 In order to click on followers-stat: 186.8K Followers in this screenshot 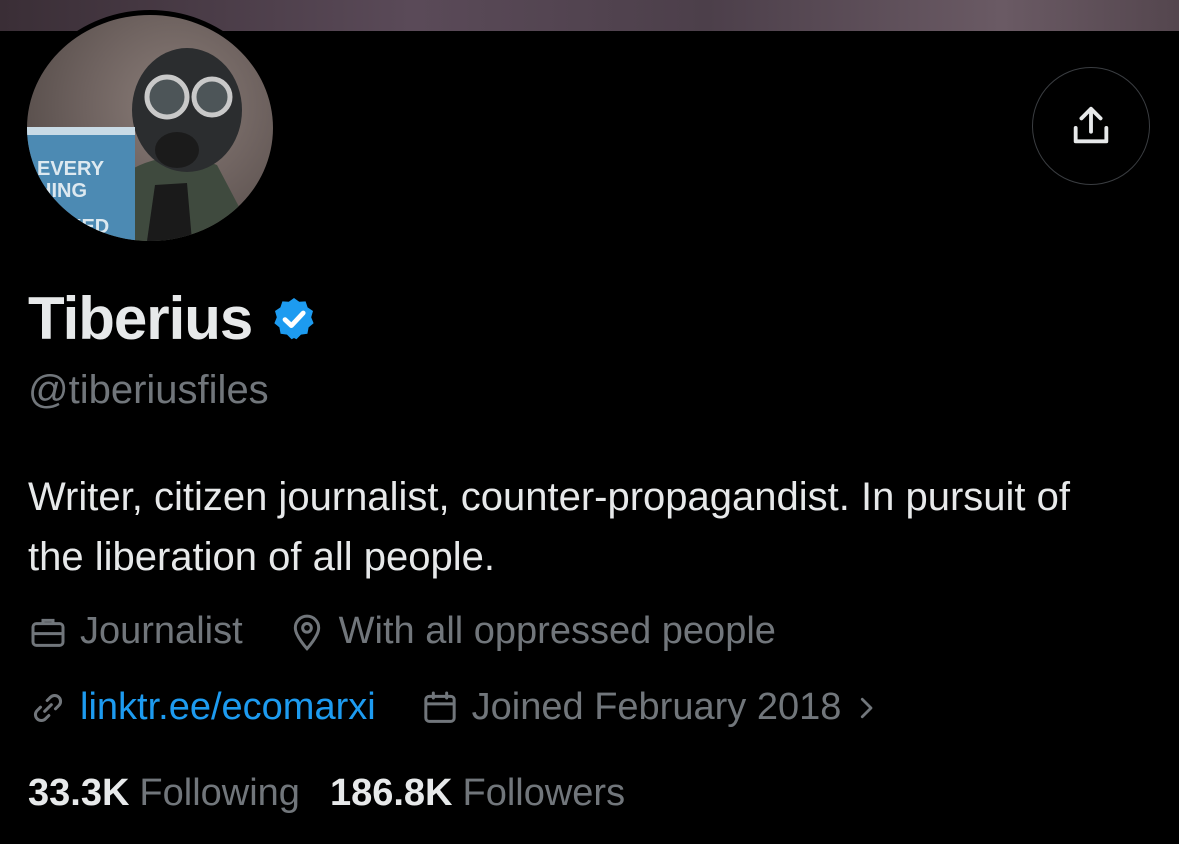, I will do `click(477, 793)`.